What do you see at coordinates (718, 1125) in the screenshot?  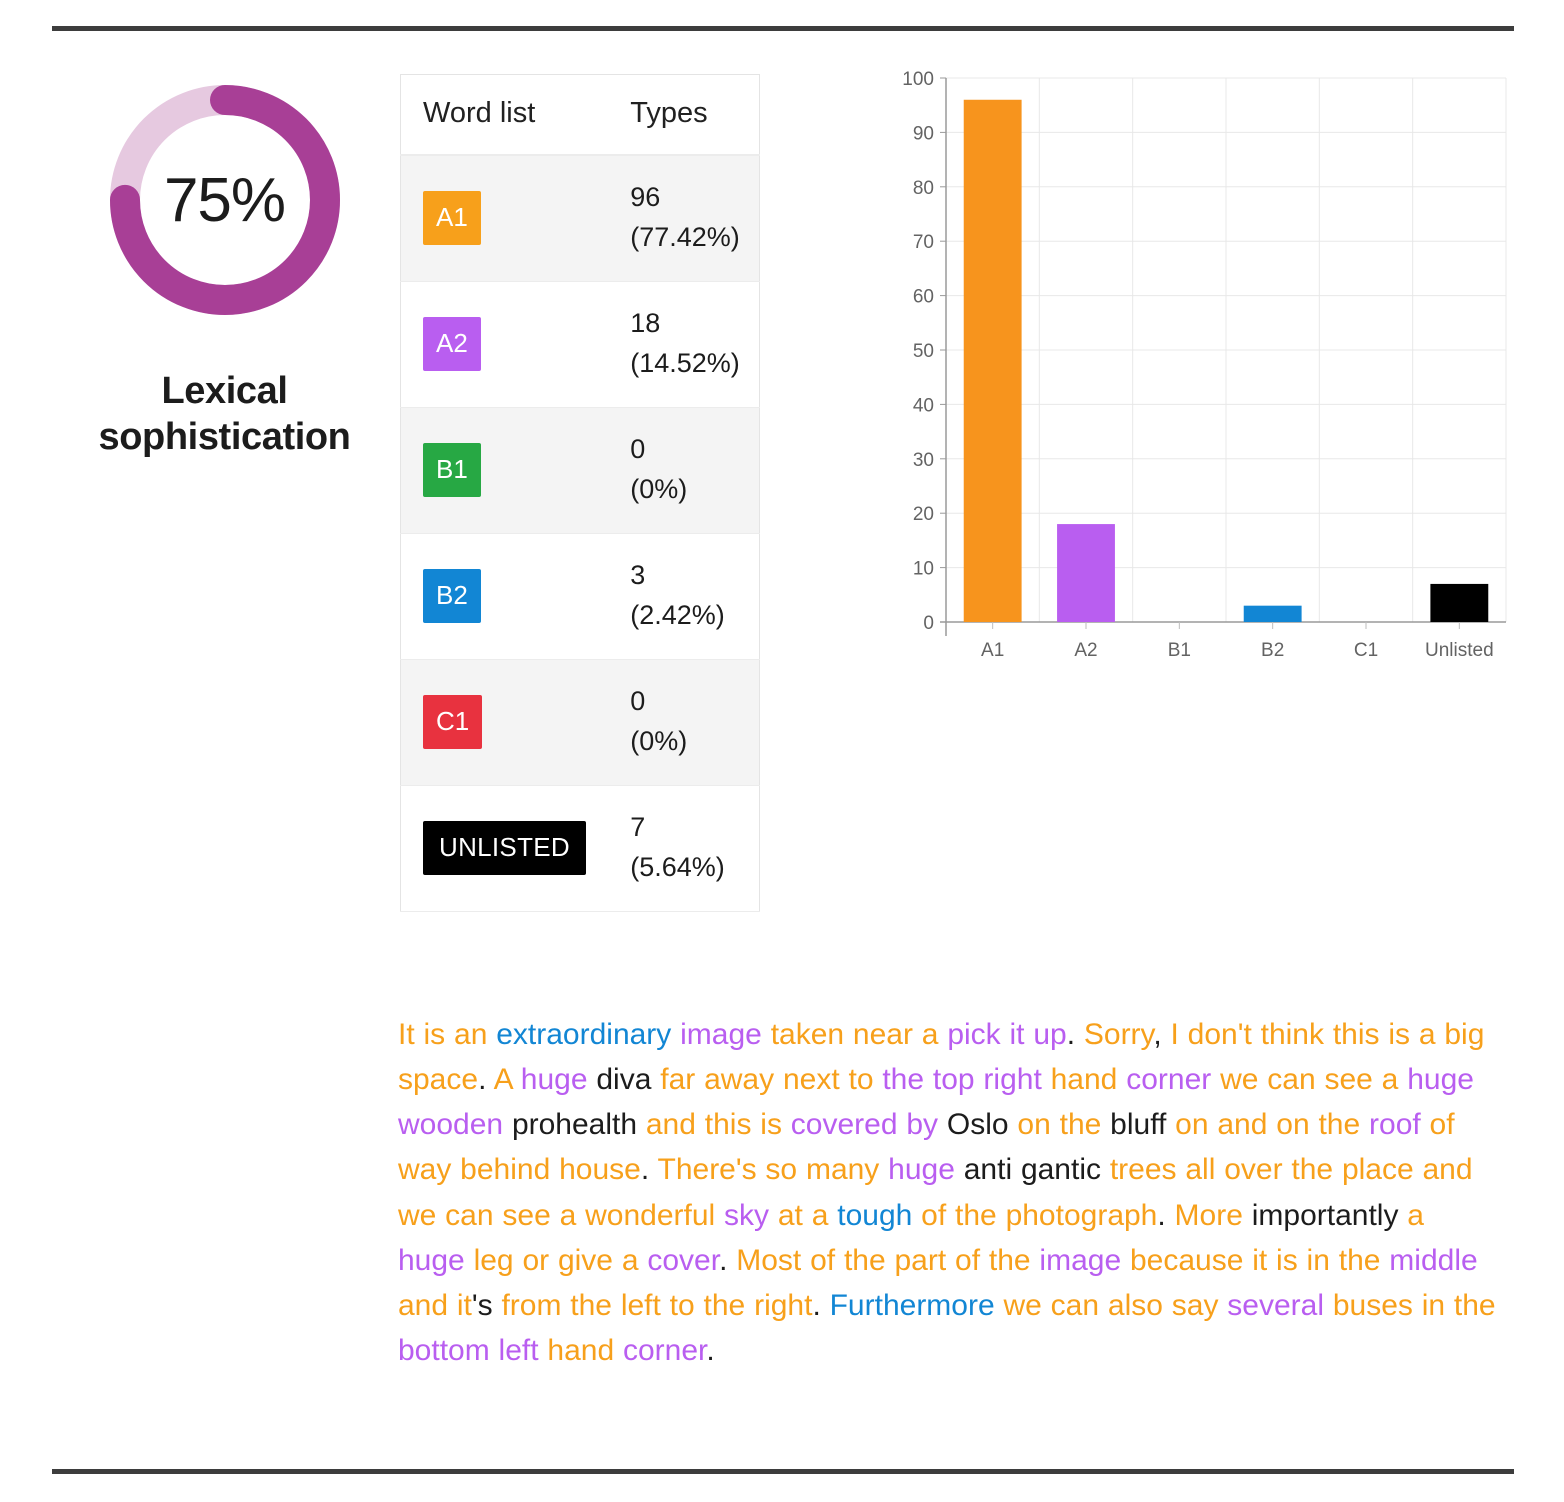 I see `transcript-token-a1: and this is` at bounding box center [718, 1125].